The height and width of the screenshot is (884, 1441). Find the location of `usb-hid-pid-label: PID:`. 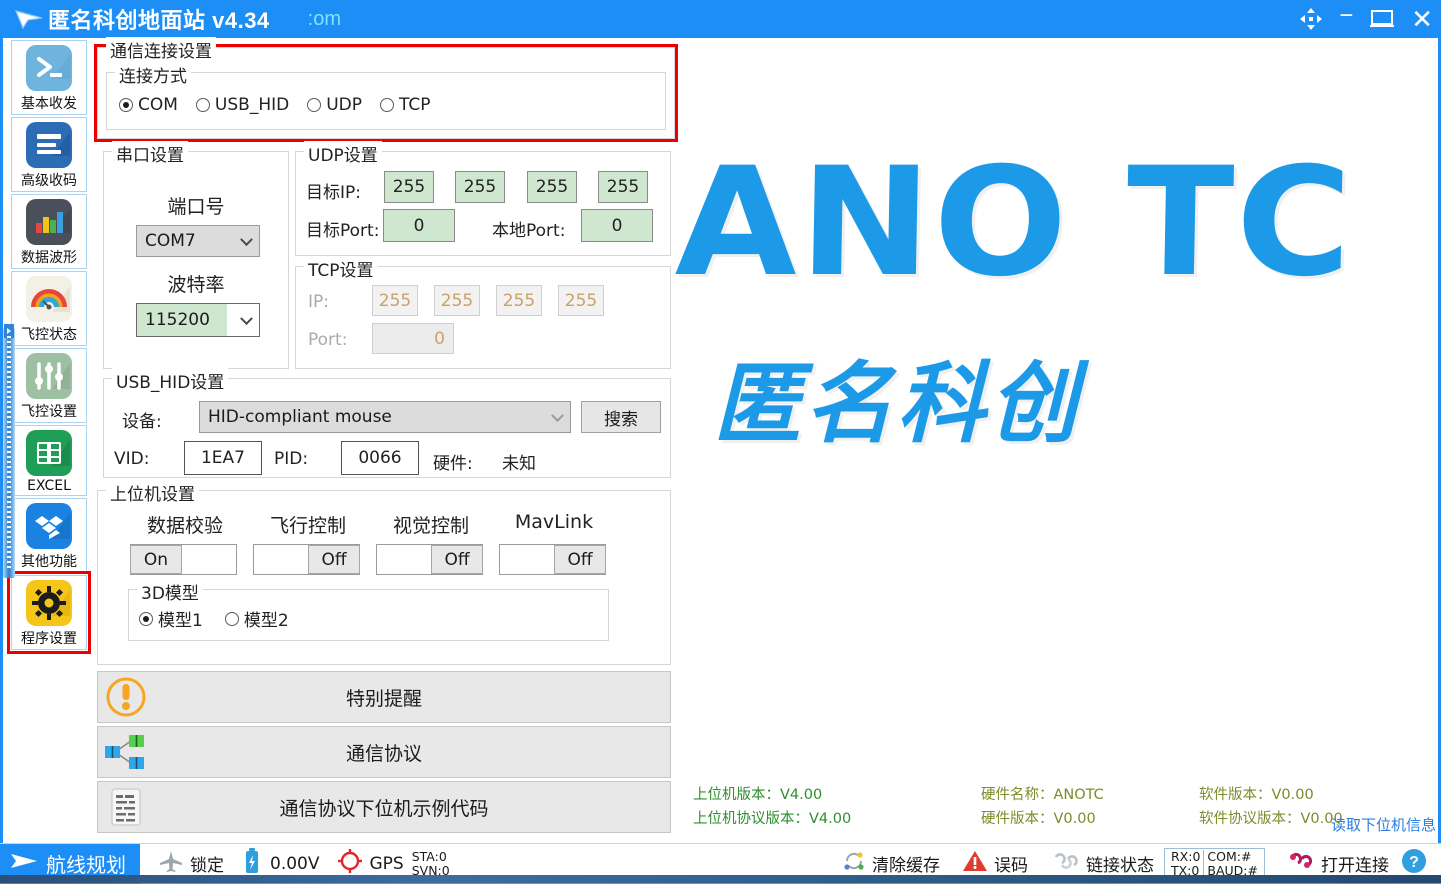

usb-hid-pid-label: PID: is located at coordinates (291, 459).